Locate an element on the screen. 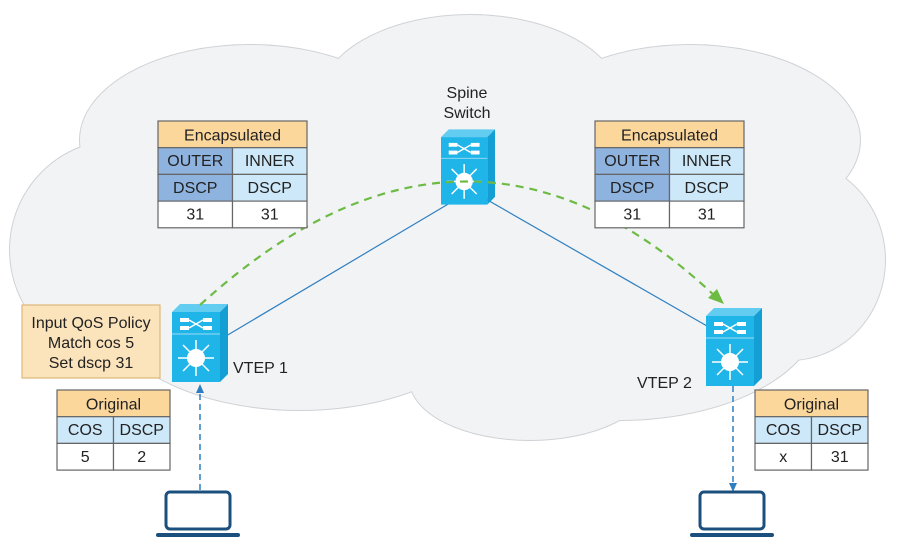 This screenshot has width=900, height=557. vtep2-label: VTEP 2 is located at coordinates (664, 383).